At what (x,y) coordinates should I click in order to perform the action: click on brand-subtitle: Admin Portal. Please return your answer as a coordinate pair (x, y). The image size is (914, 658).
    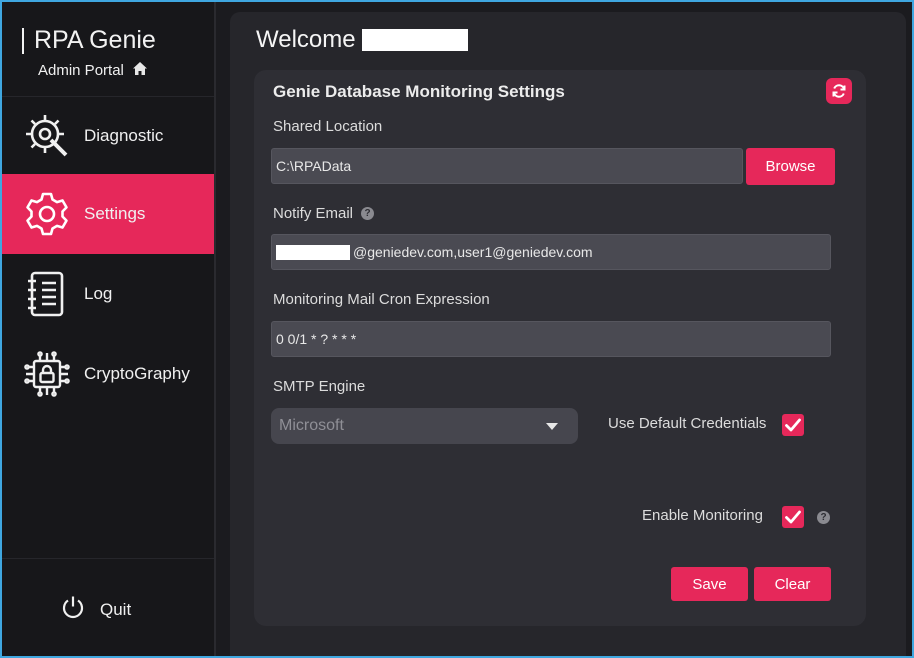
    Looking at the image, I should click on (120, 70).